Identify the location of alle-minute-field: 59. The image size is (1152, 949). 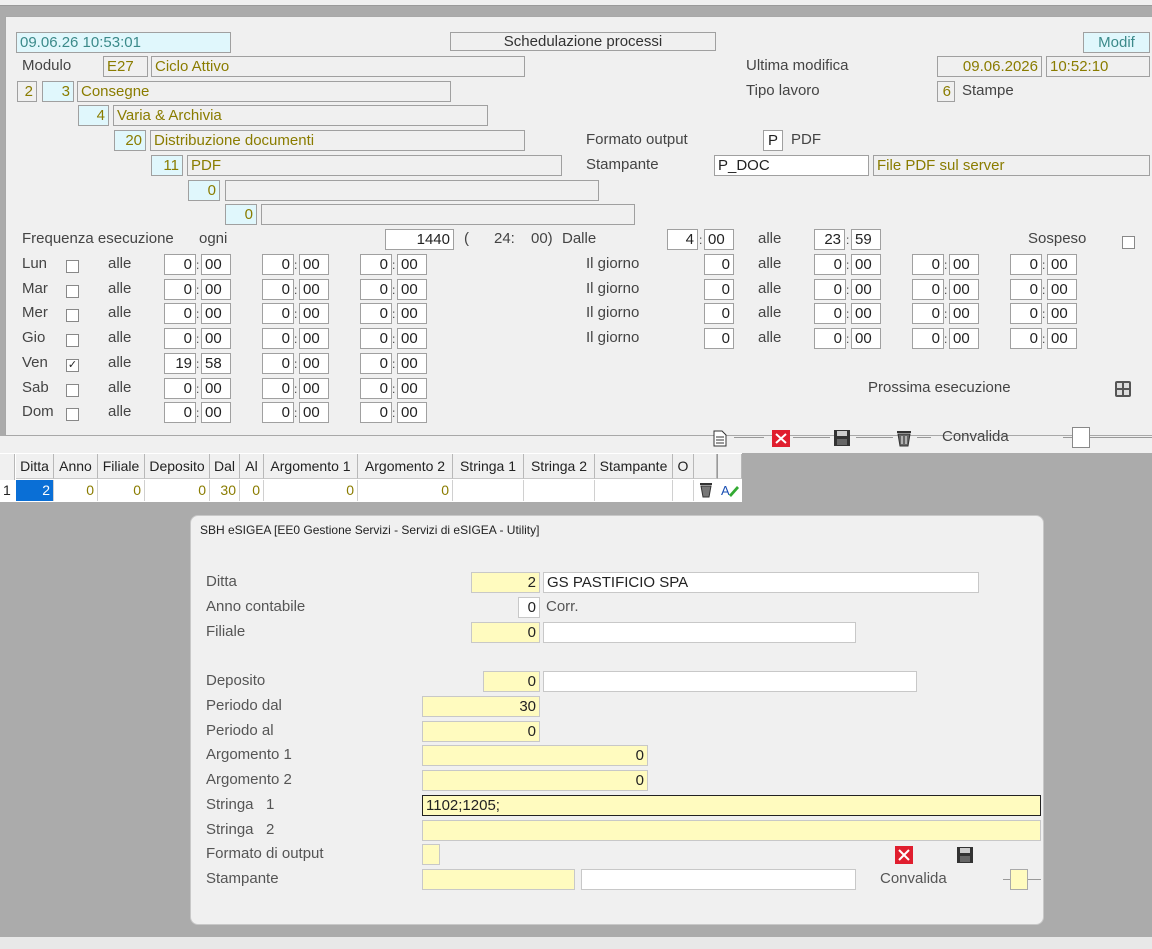
(866, 239).